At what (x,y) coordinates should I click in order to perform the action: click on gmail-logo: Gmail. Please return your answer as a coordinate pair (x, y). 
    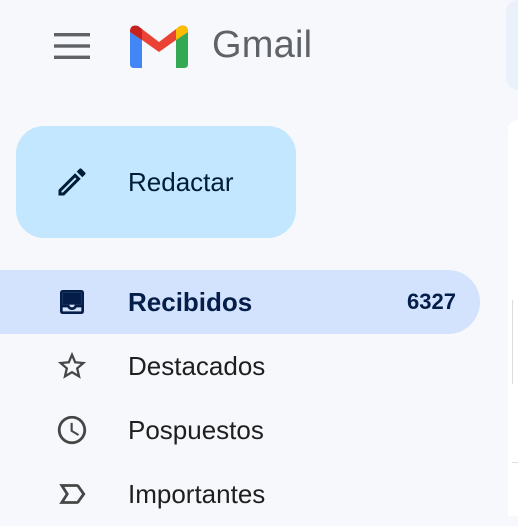
    Looking at the image, I should click on (220, 45).